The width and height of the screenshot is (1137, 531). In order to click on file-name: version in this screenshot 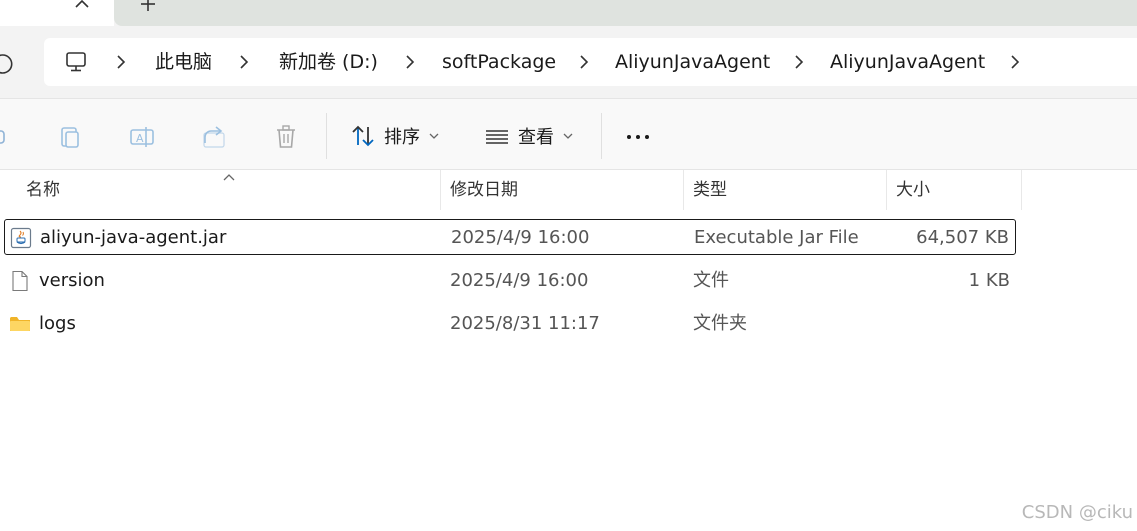, I will do `click(72, 280)`.